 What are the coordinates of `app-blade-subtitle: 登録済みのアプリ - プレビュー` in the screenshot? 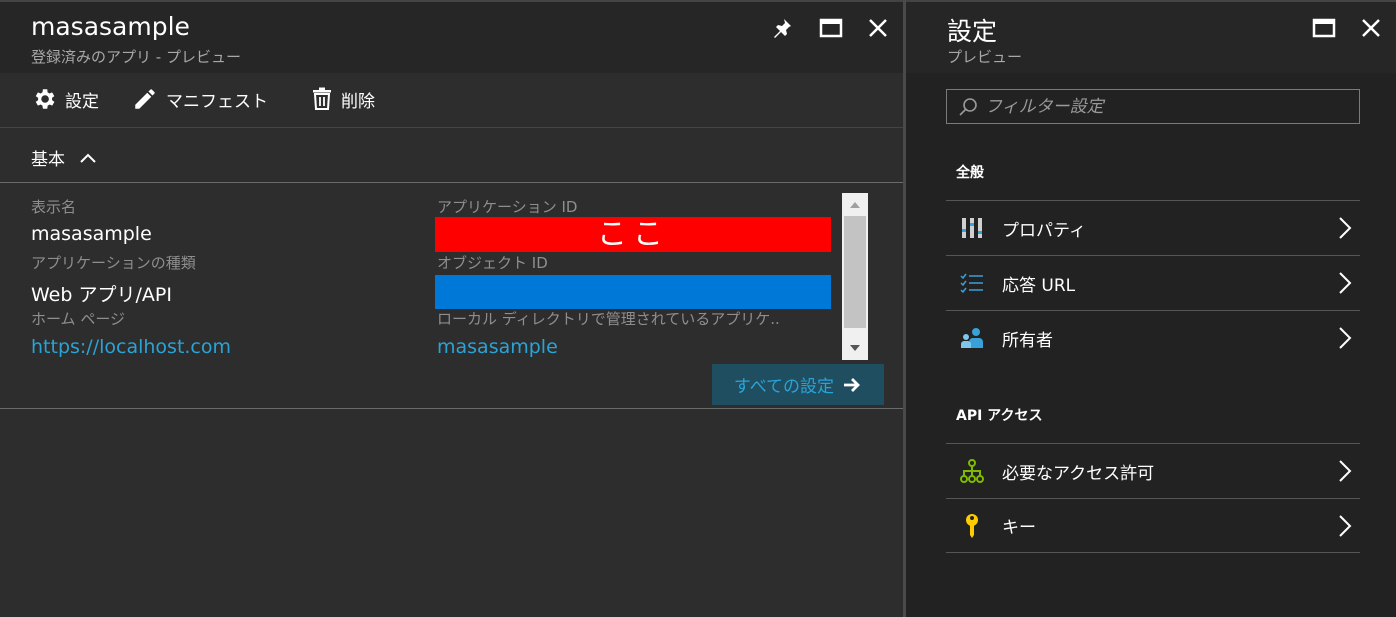 It's located at (136, 57).